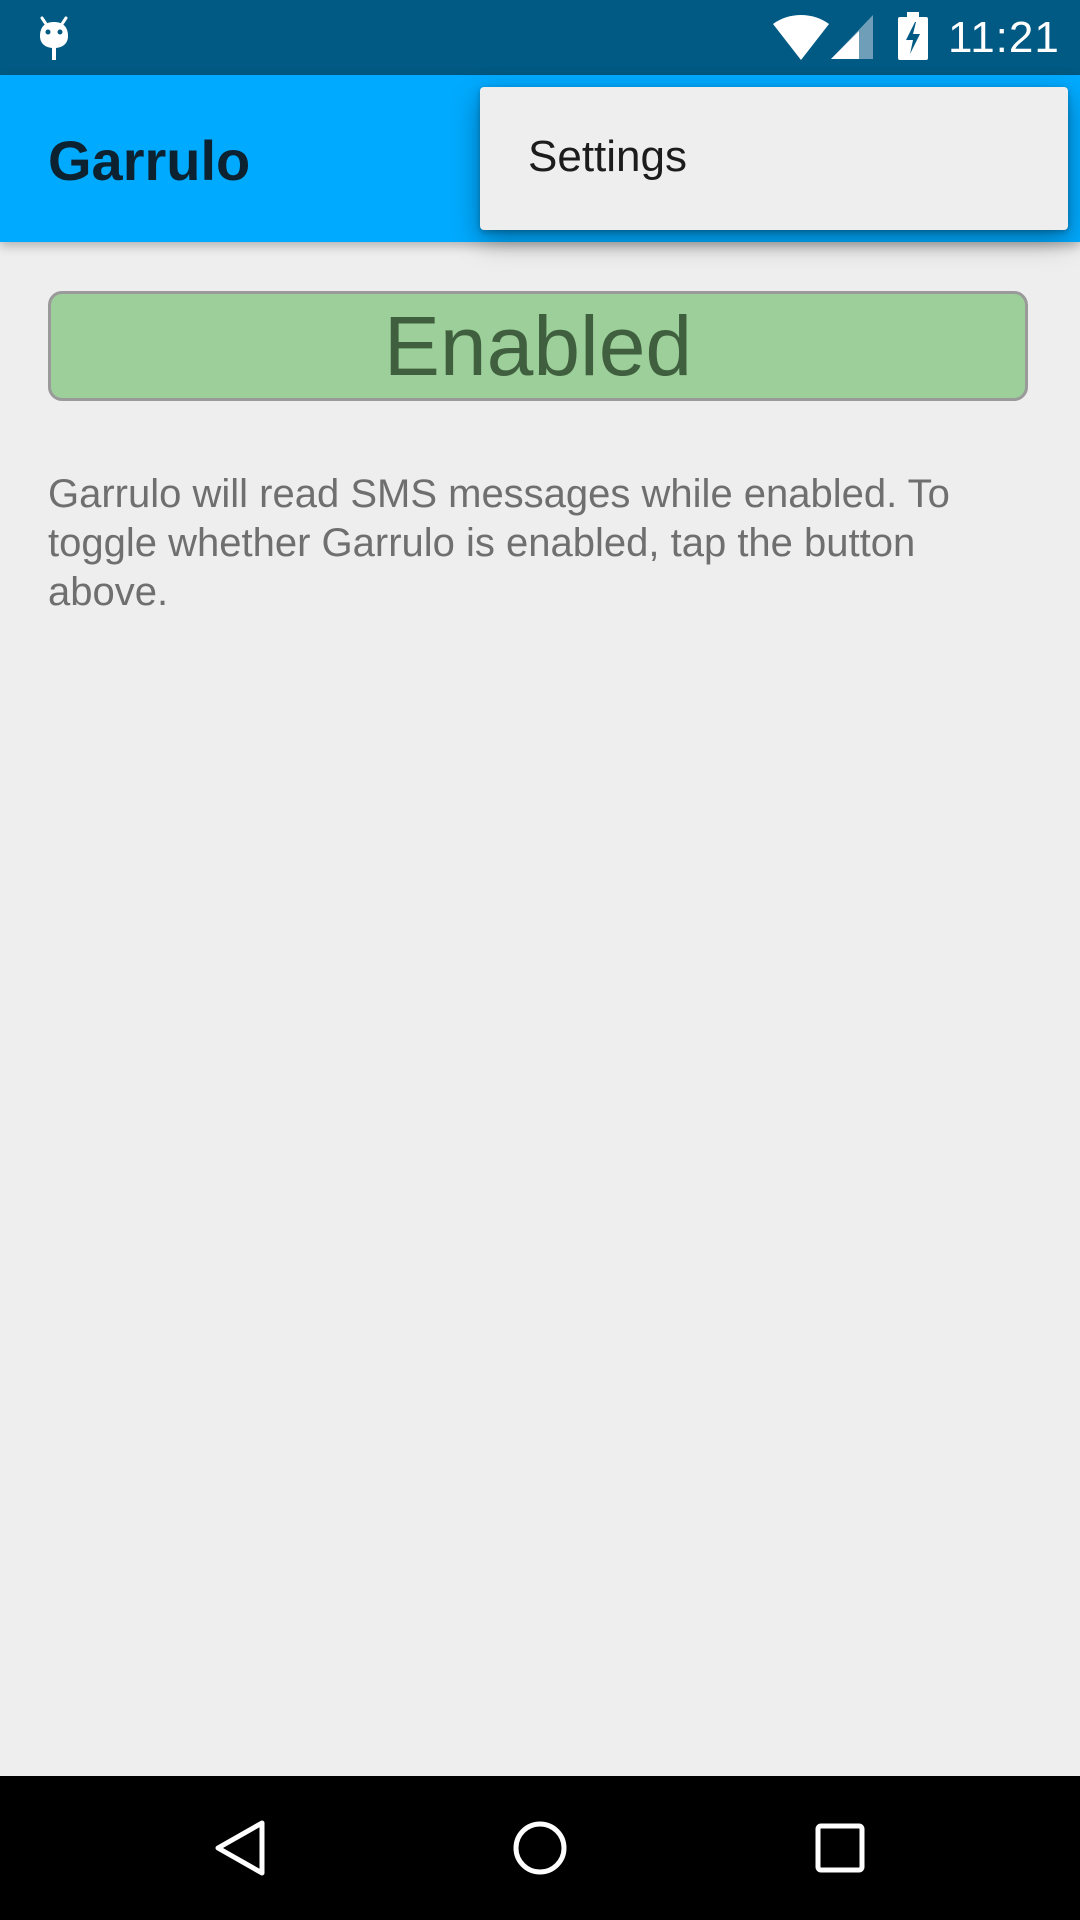 The image size is (1080, 1920). I want to click on toggle-label: Enabled, so click(538, 346).